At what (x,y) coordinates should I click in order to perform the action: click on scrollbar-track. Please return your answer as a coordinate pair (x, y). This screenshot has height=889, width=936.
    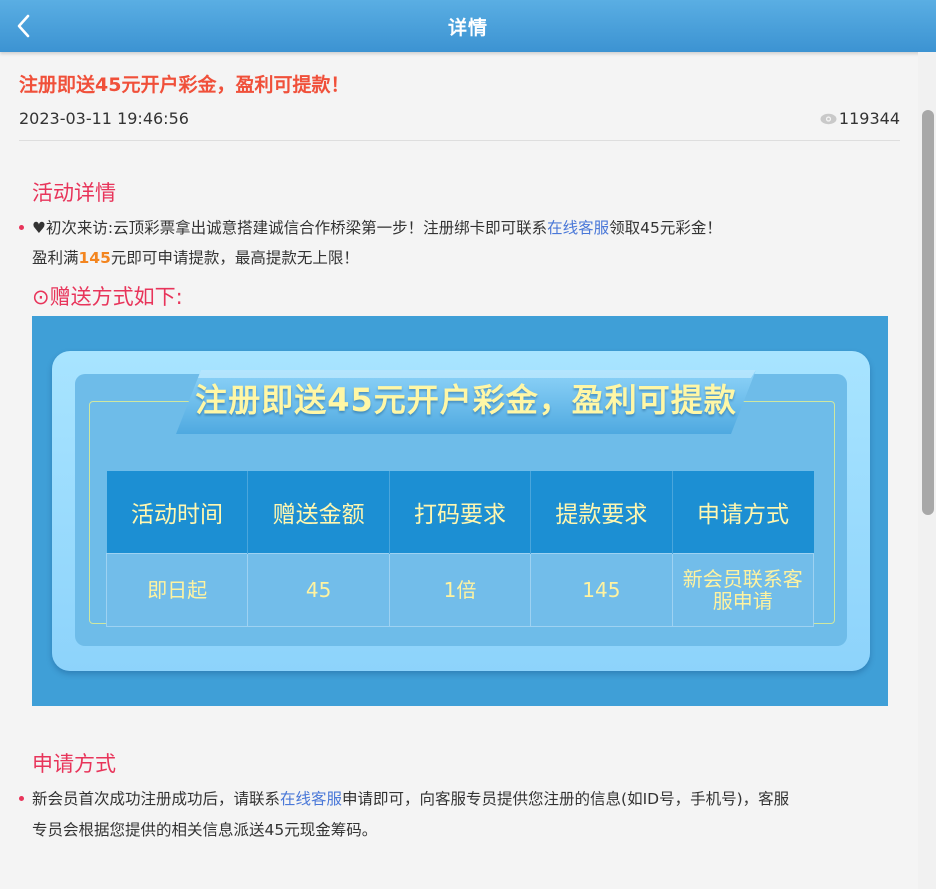
    Looking at the image, I should click on (927, 470).